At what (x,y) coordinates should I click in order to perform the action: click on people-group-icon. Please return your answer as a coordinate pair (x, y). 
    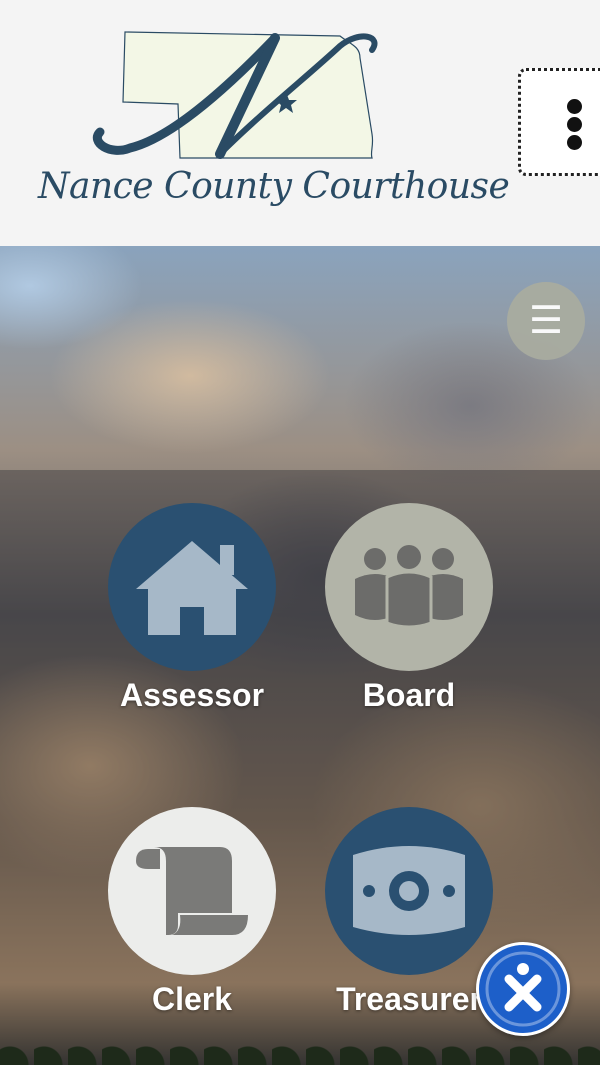
    Looking at the image, I should click on (409, 587).